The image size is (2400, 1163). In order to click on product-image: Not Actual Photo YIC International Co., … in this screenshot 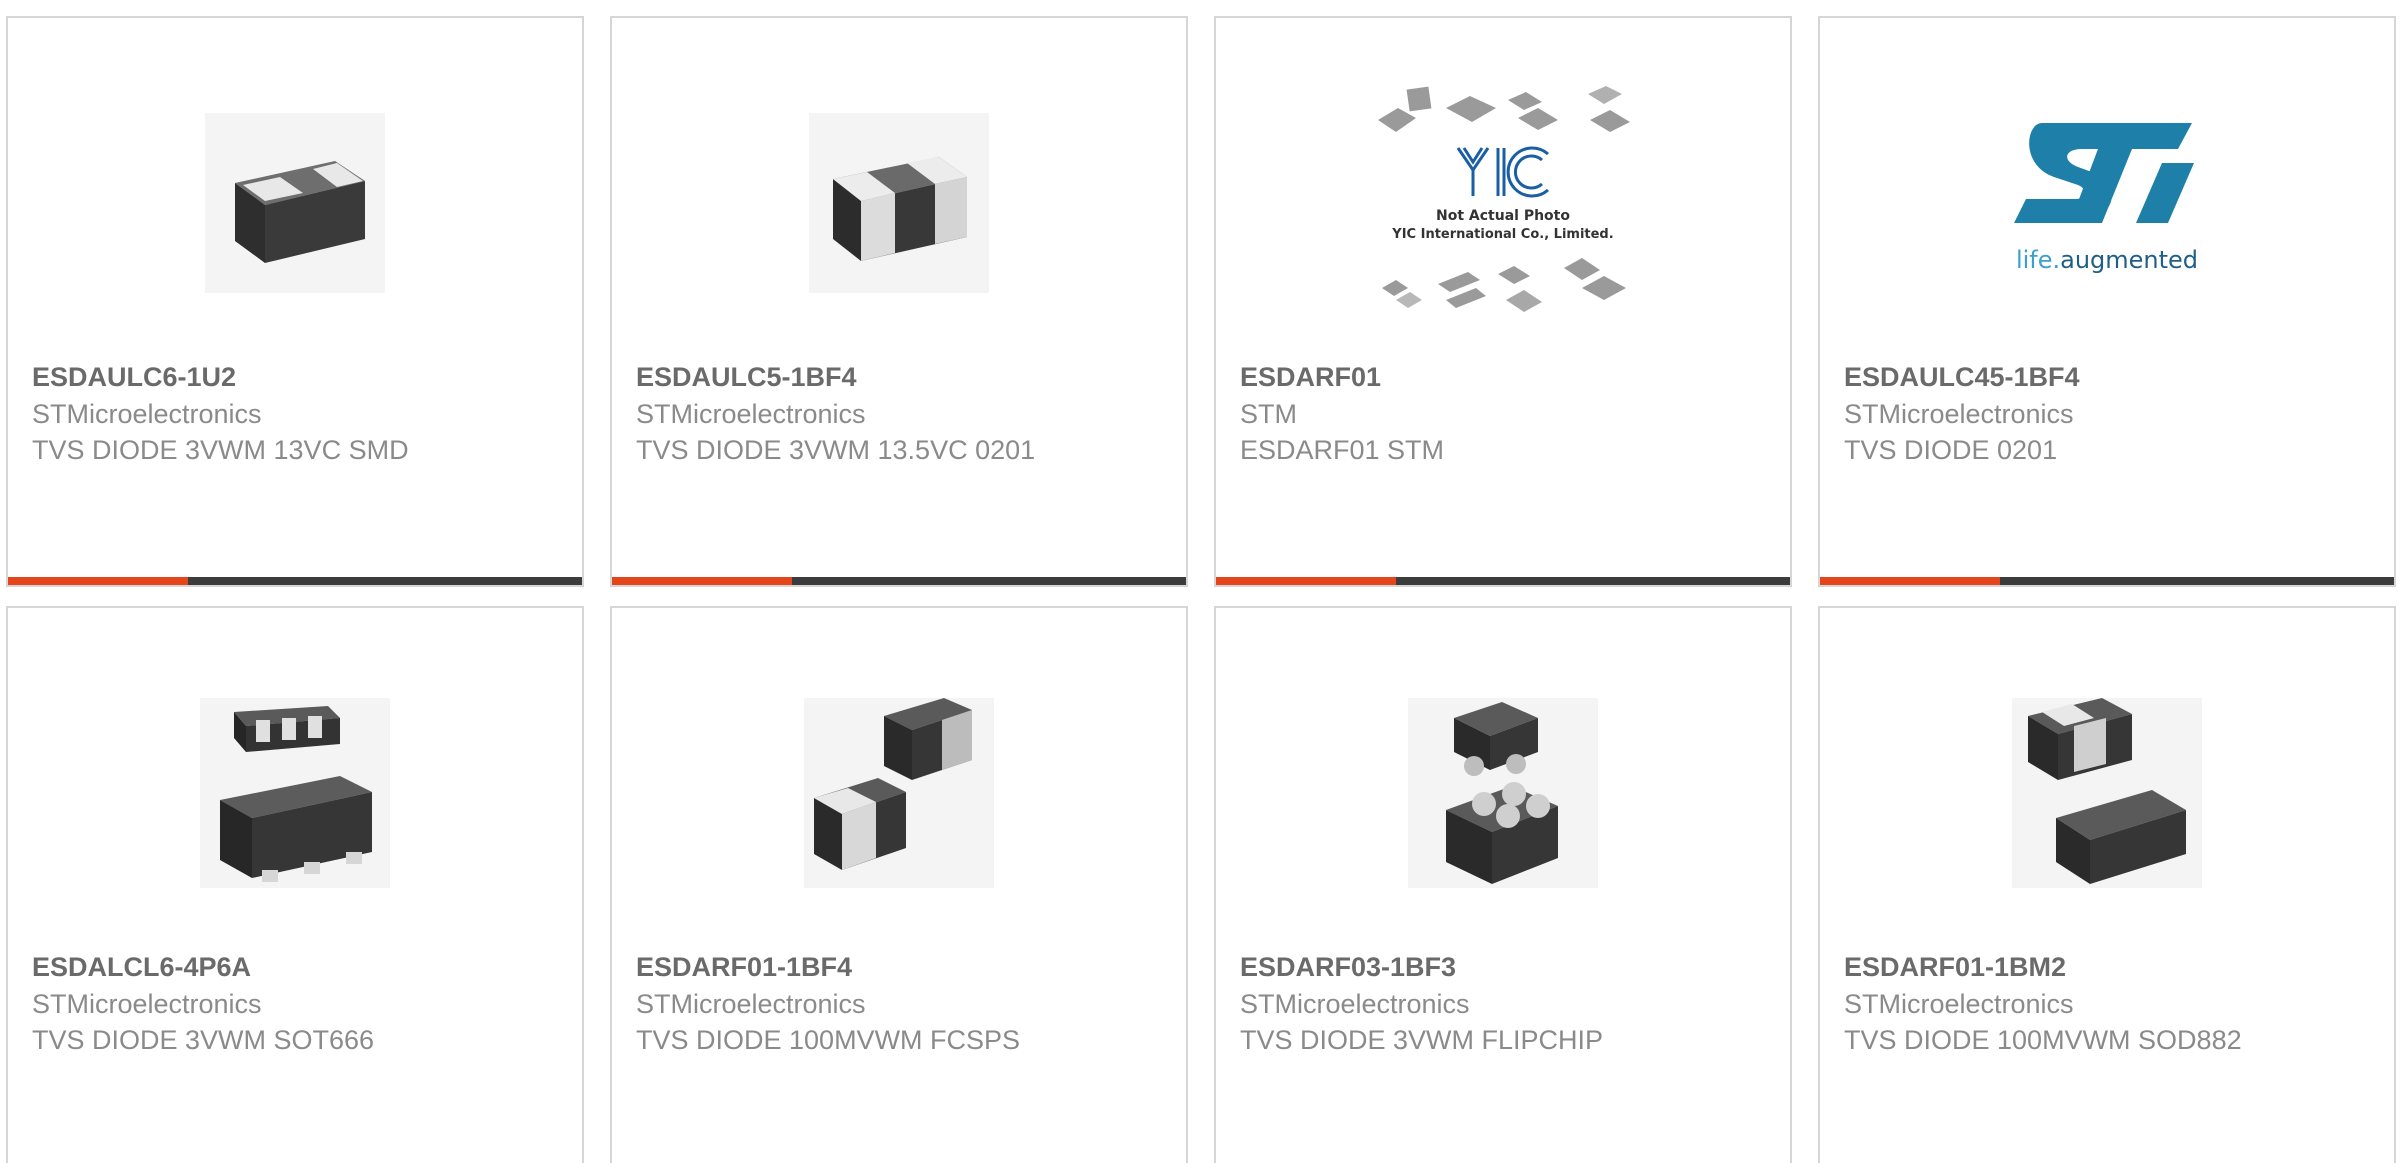, I will do `click(1503, 203)`.